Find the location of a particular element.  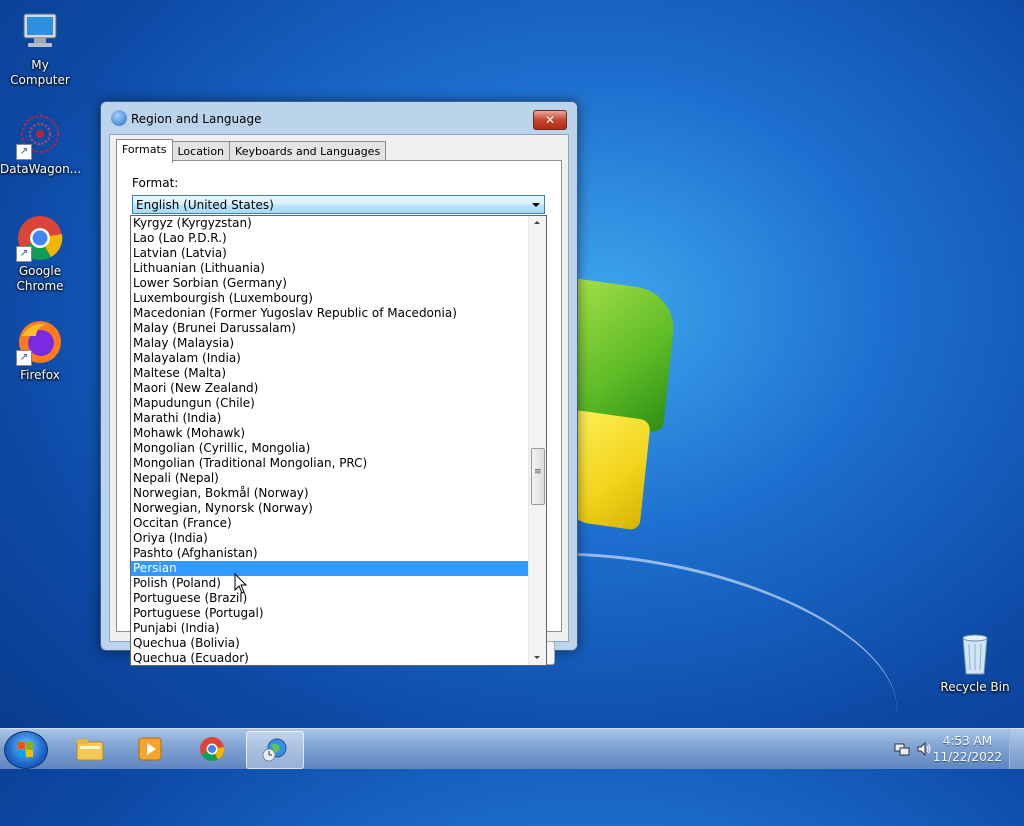

dropdown-item: Punjabi (India) is located at coordinates (330, 628).